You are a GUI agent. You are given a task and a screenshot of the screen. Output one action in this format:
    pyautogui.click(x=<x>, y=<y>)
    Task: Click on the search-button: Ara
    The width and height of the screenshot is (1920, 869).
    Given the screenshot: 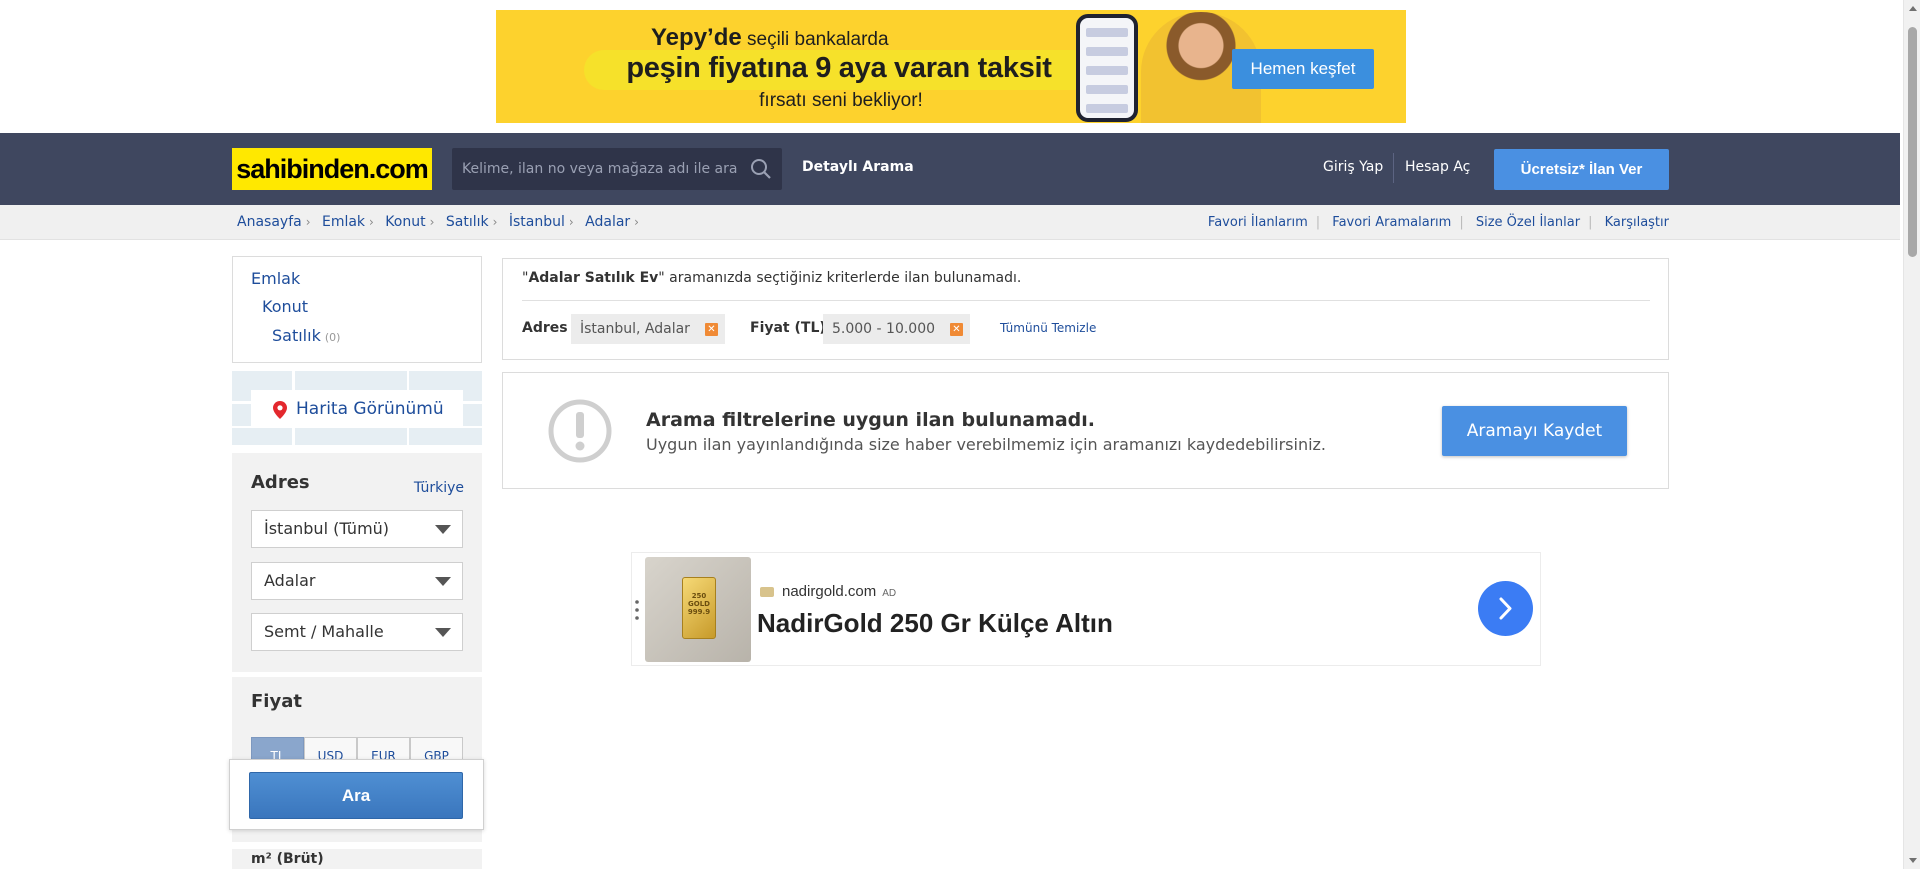 What is the action you would take?
    pyautogui.click(x=356, y=795)
    